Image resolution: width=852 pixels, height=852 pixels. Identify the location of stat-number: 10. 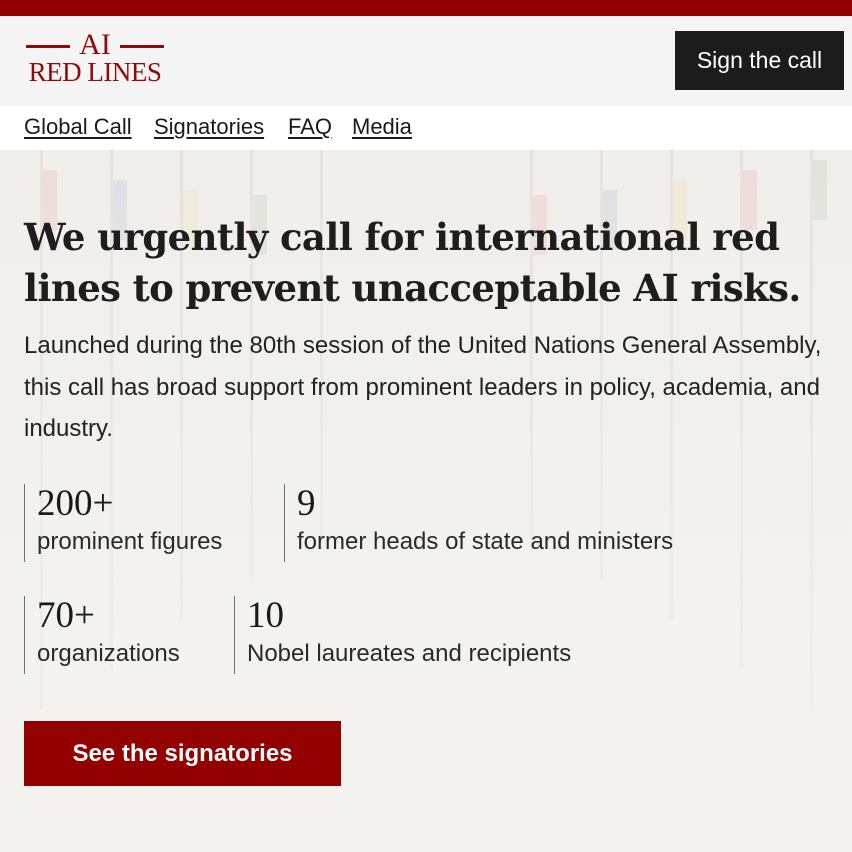
(265, 615).